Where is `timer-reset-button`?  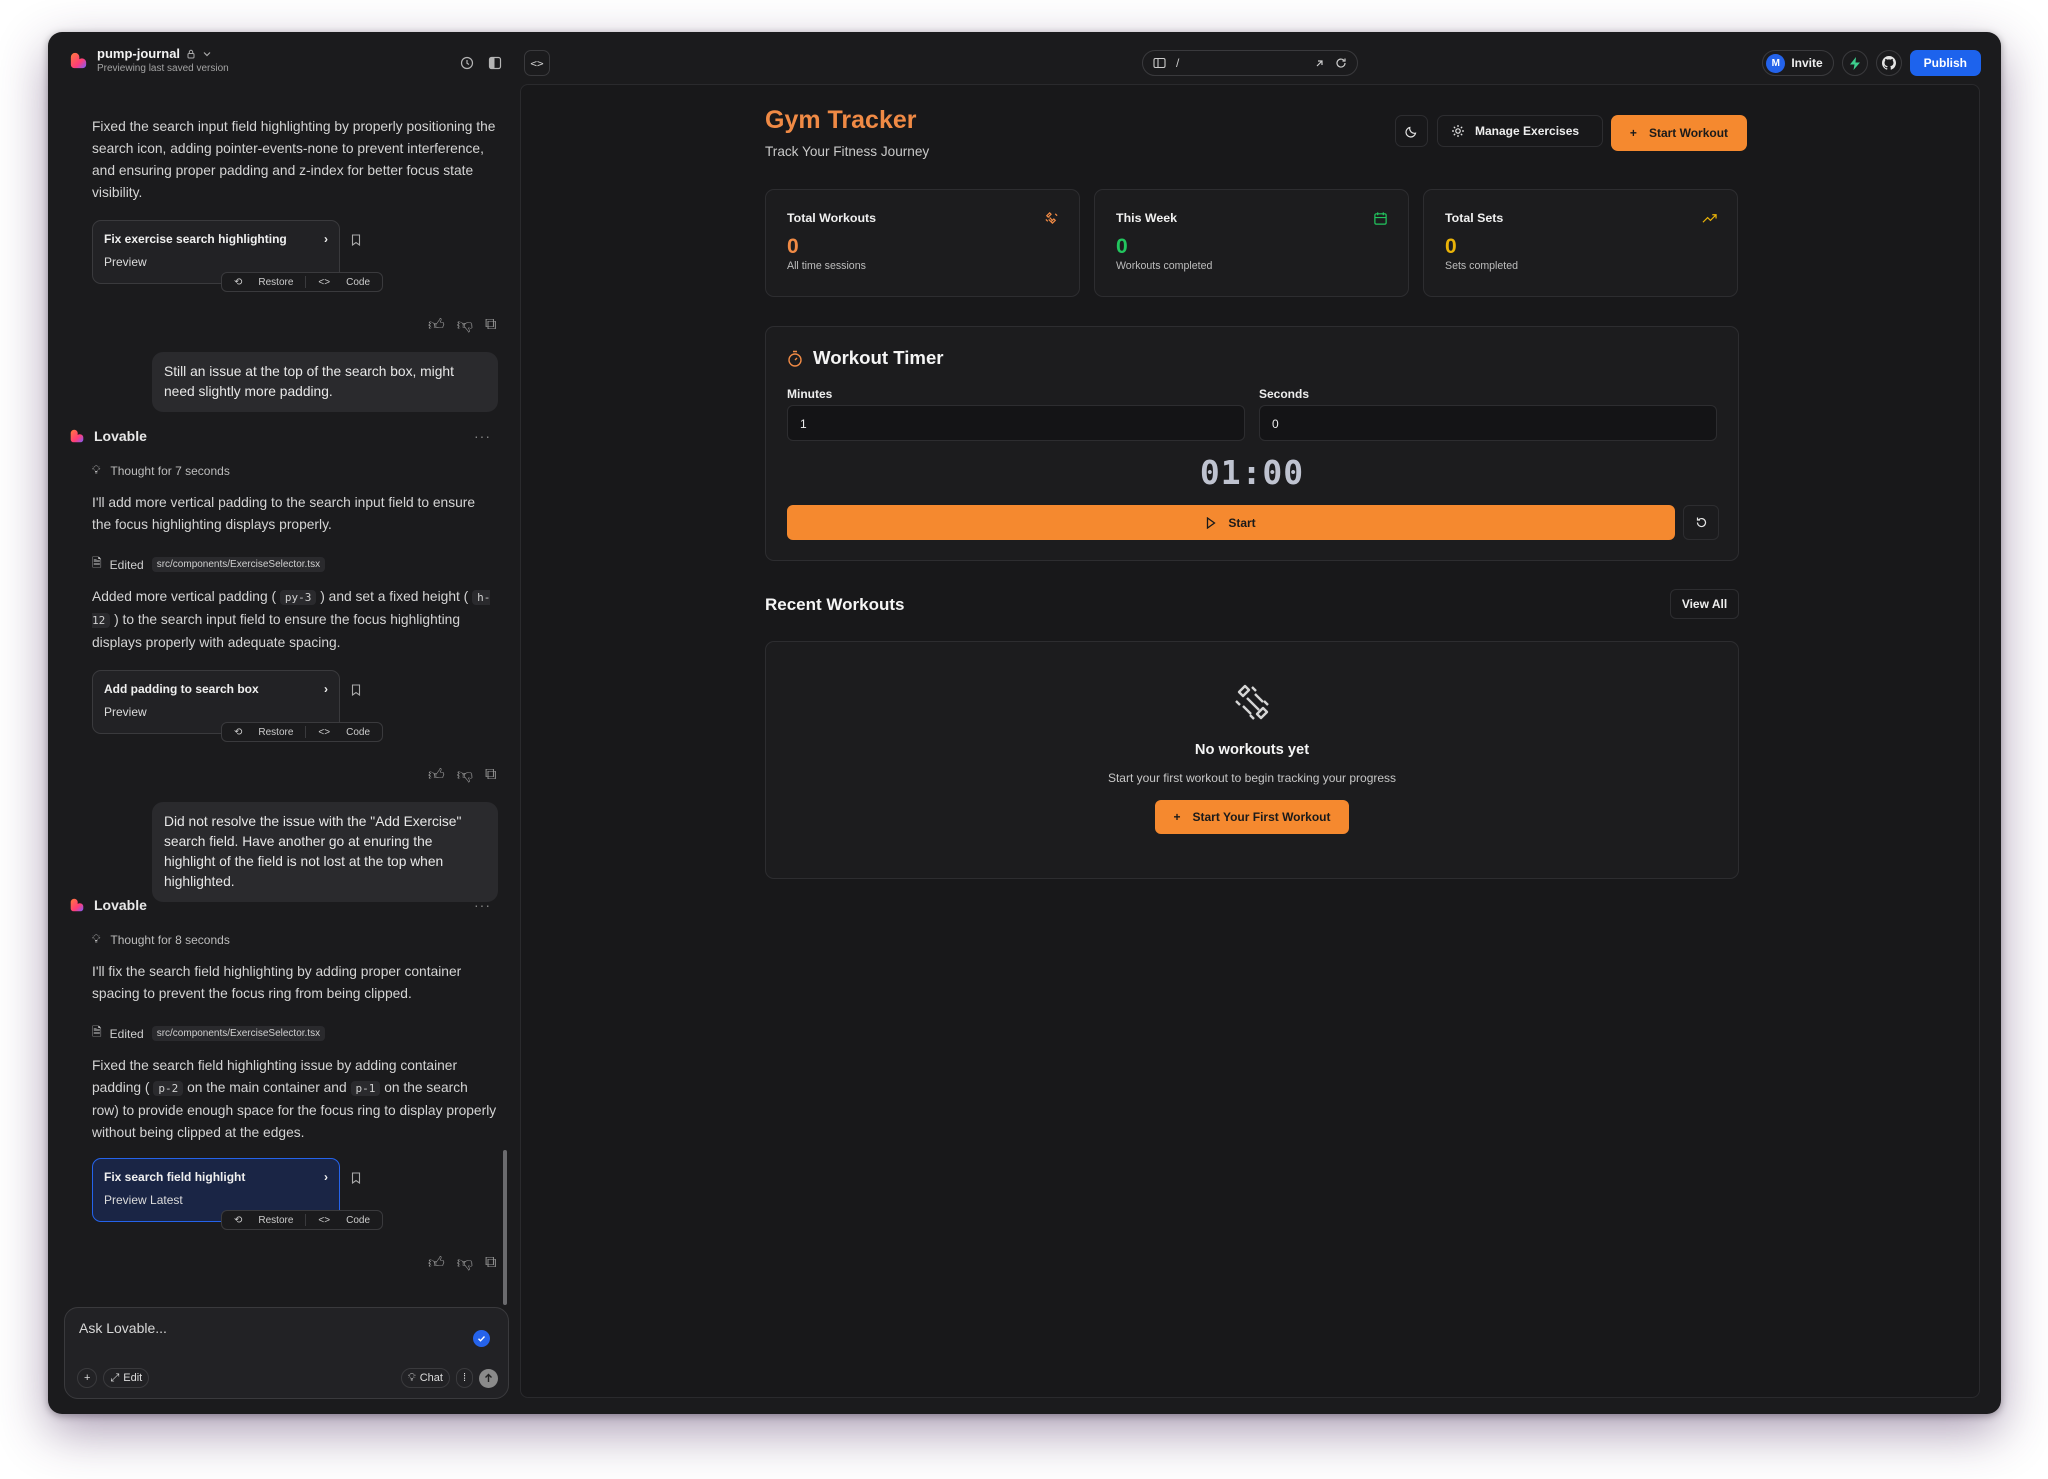
timer-reset-button is located at coordinates (1701, 522).